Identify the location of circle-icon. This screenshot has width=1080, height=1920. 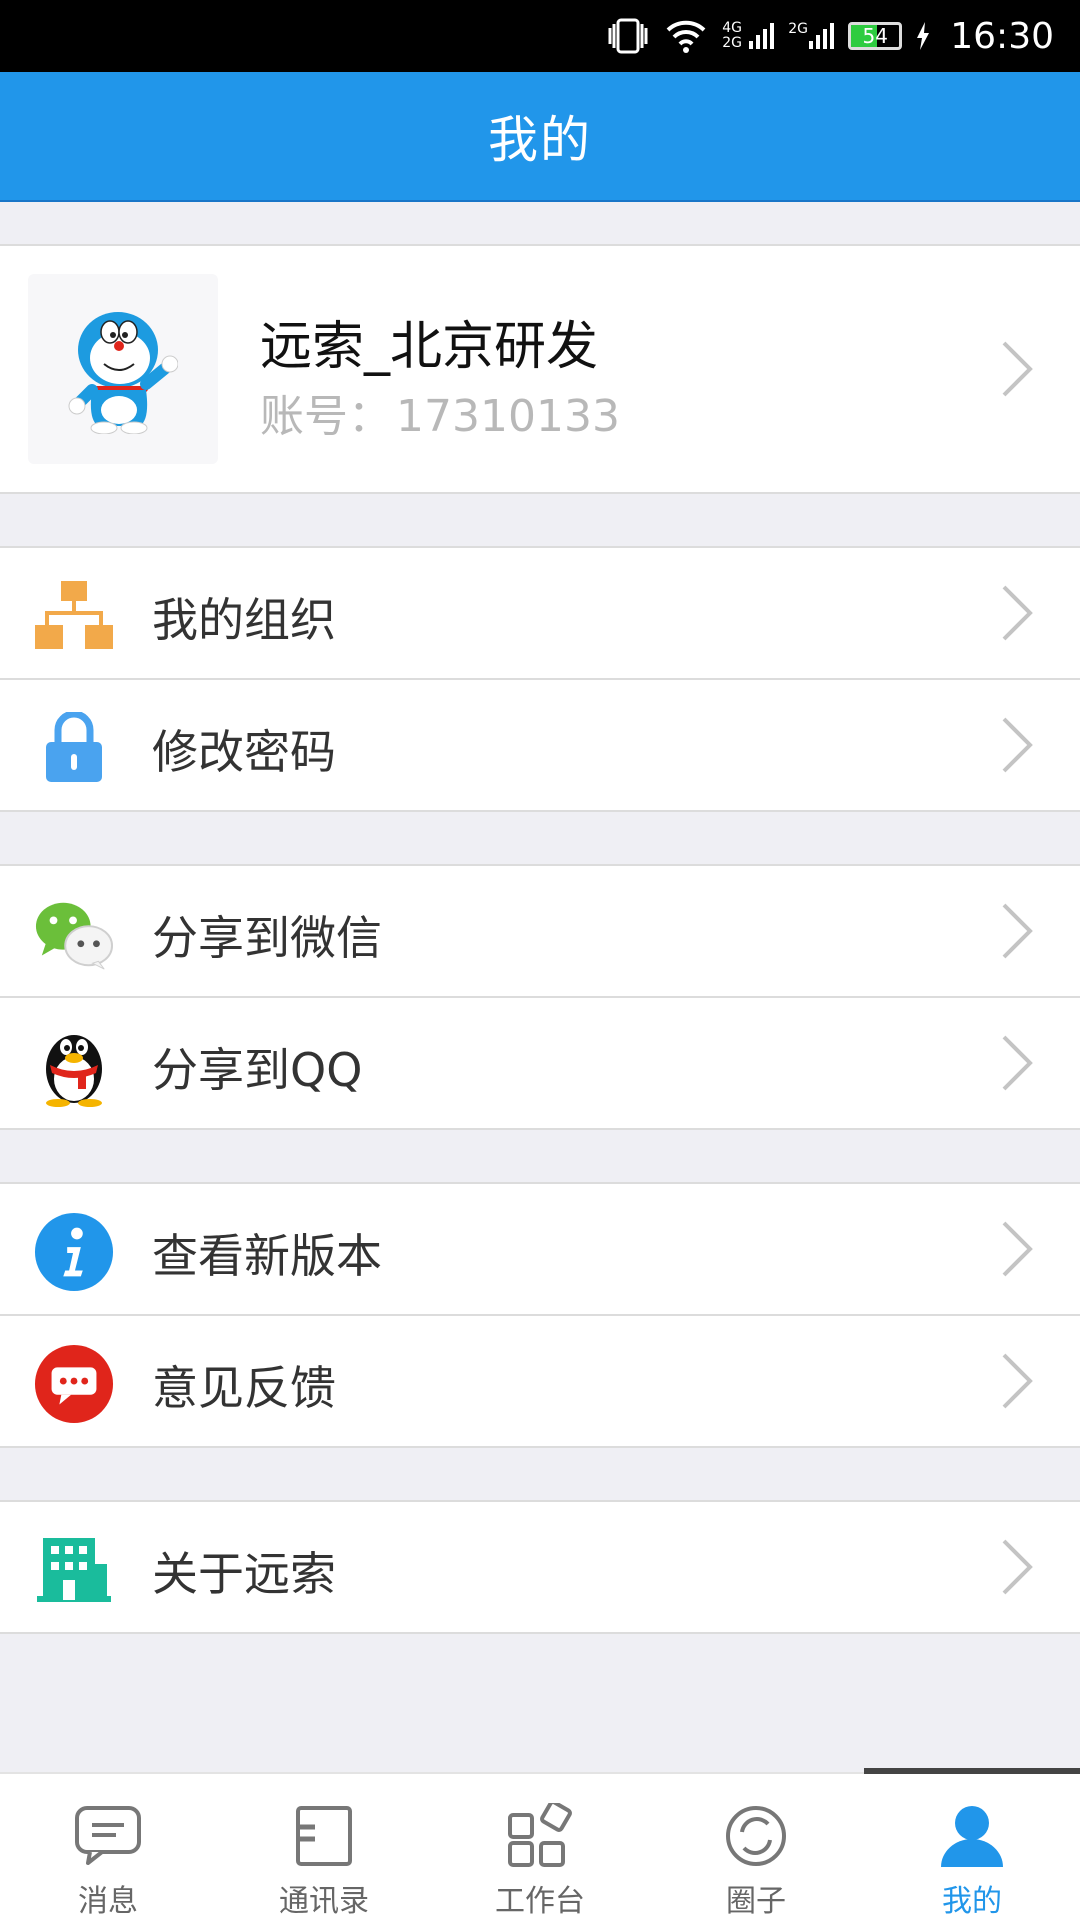
(756, 1836).